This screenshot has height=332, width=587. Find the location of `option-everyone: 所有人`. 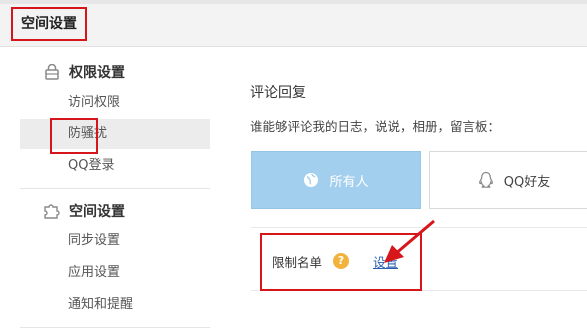

option-everyone: 所有人 is located at coordinates (336, 180).